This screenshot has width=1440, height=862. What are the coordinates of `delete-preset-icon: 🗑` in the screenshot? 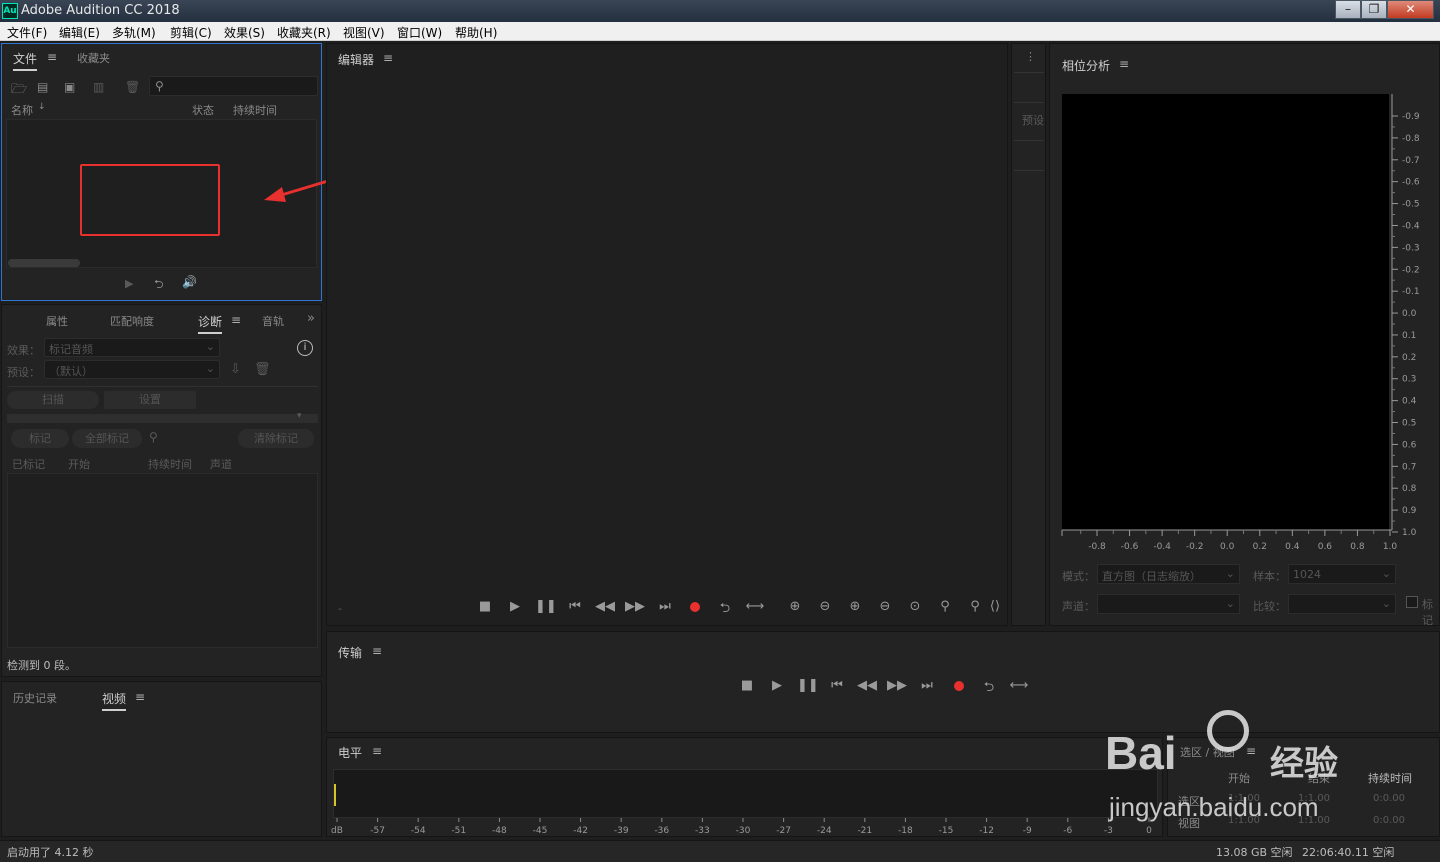 It's located at (262, 369).